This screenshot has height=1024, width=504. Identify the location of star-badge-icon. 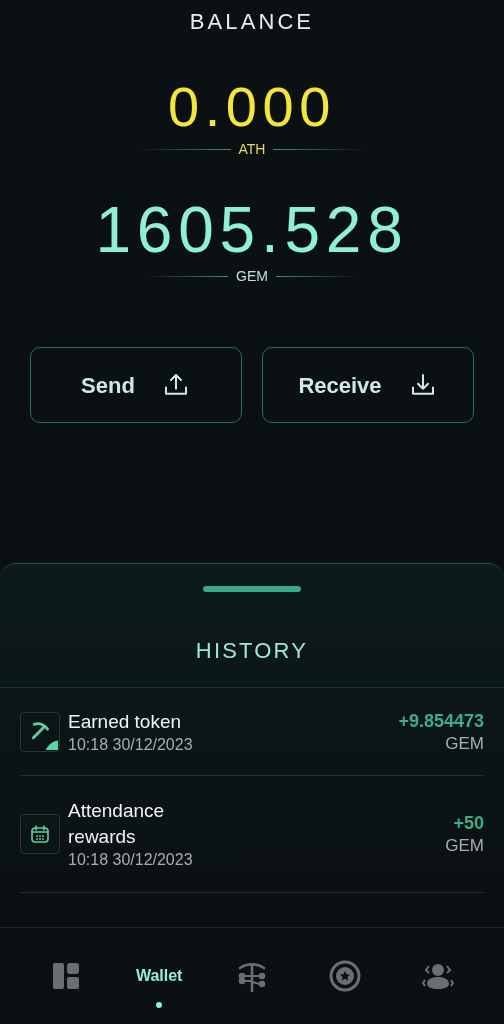
(344, 976).